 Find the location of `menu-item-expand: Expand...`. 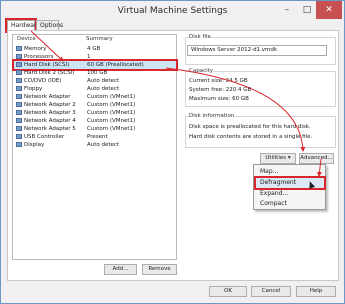

menu-item-expand: Expand... is located at coordinates (290, 194).